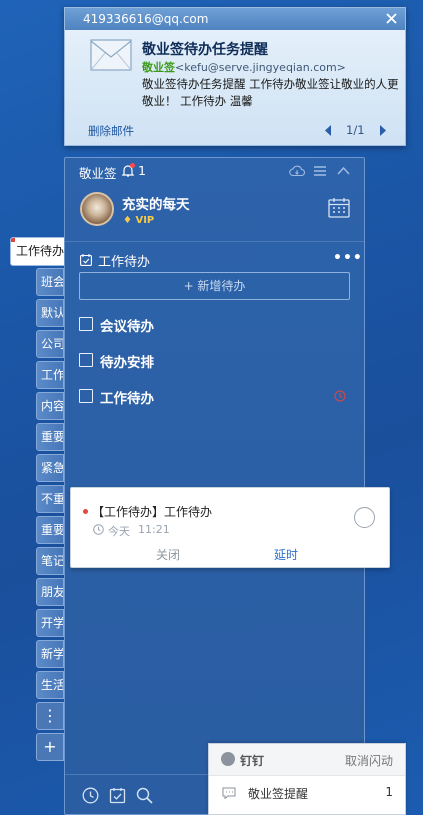  What do you see at coordinates (228, 759) in the screenshot?
I see `dingtalk-logo-icon` at bounding box center [228, 759].